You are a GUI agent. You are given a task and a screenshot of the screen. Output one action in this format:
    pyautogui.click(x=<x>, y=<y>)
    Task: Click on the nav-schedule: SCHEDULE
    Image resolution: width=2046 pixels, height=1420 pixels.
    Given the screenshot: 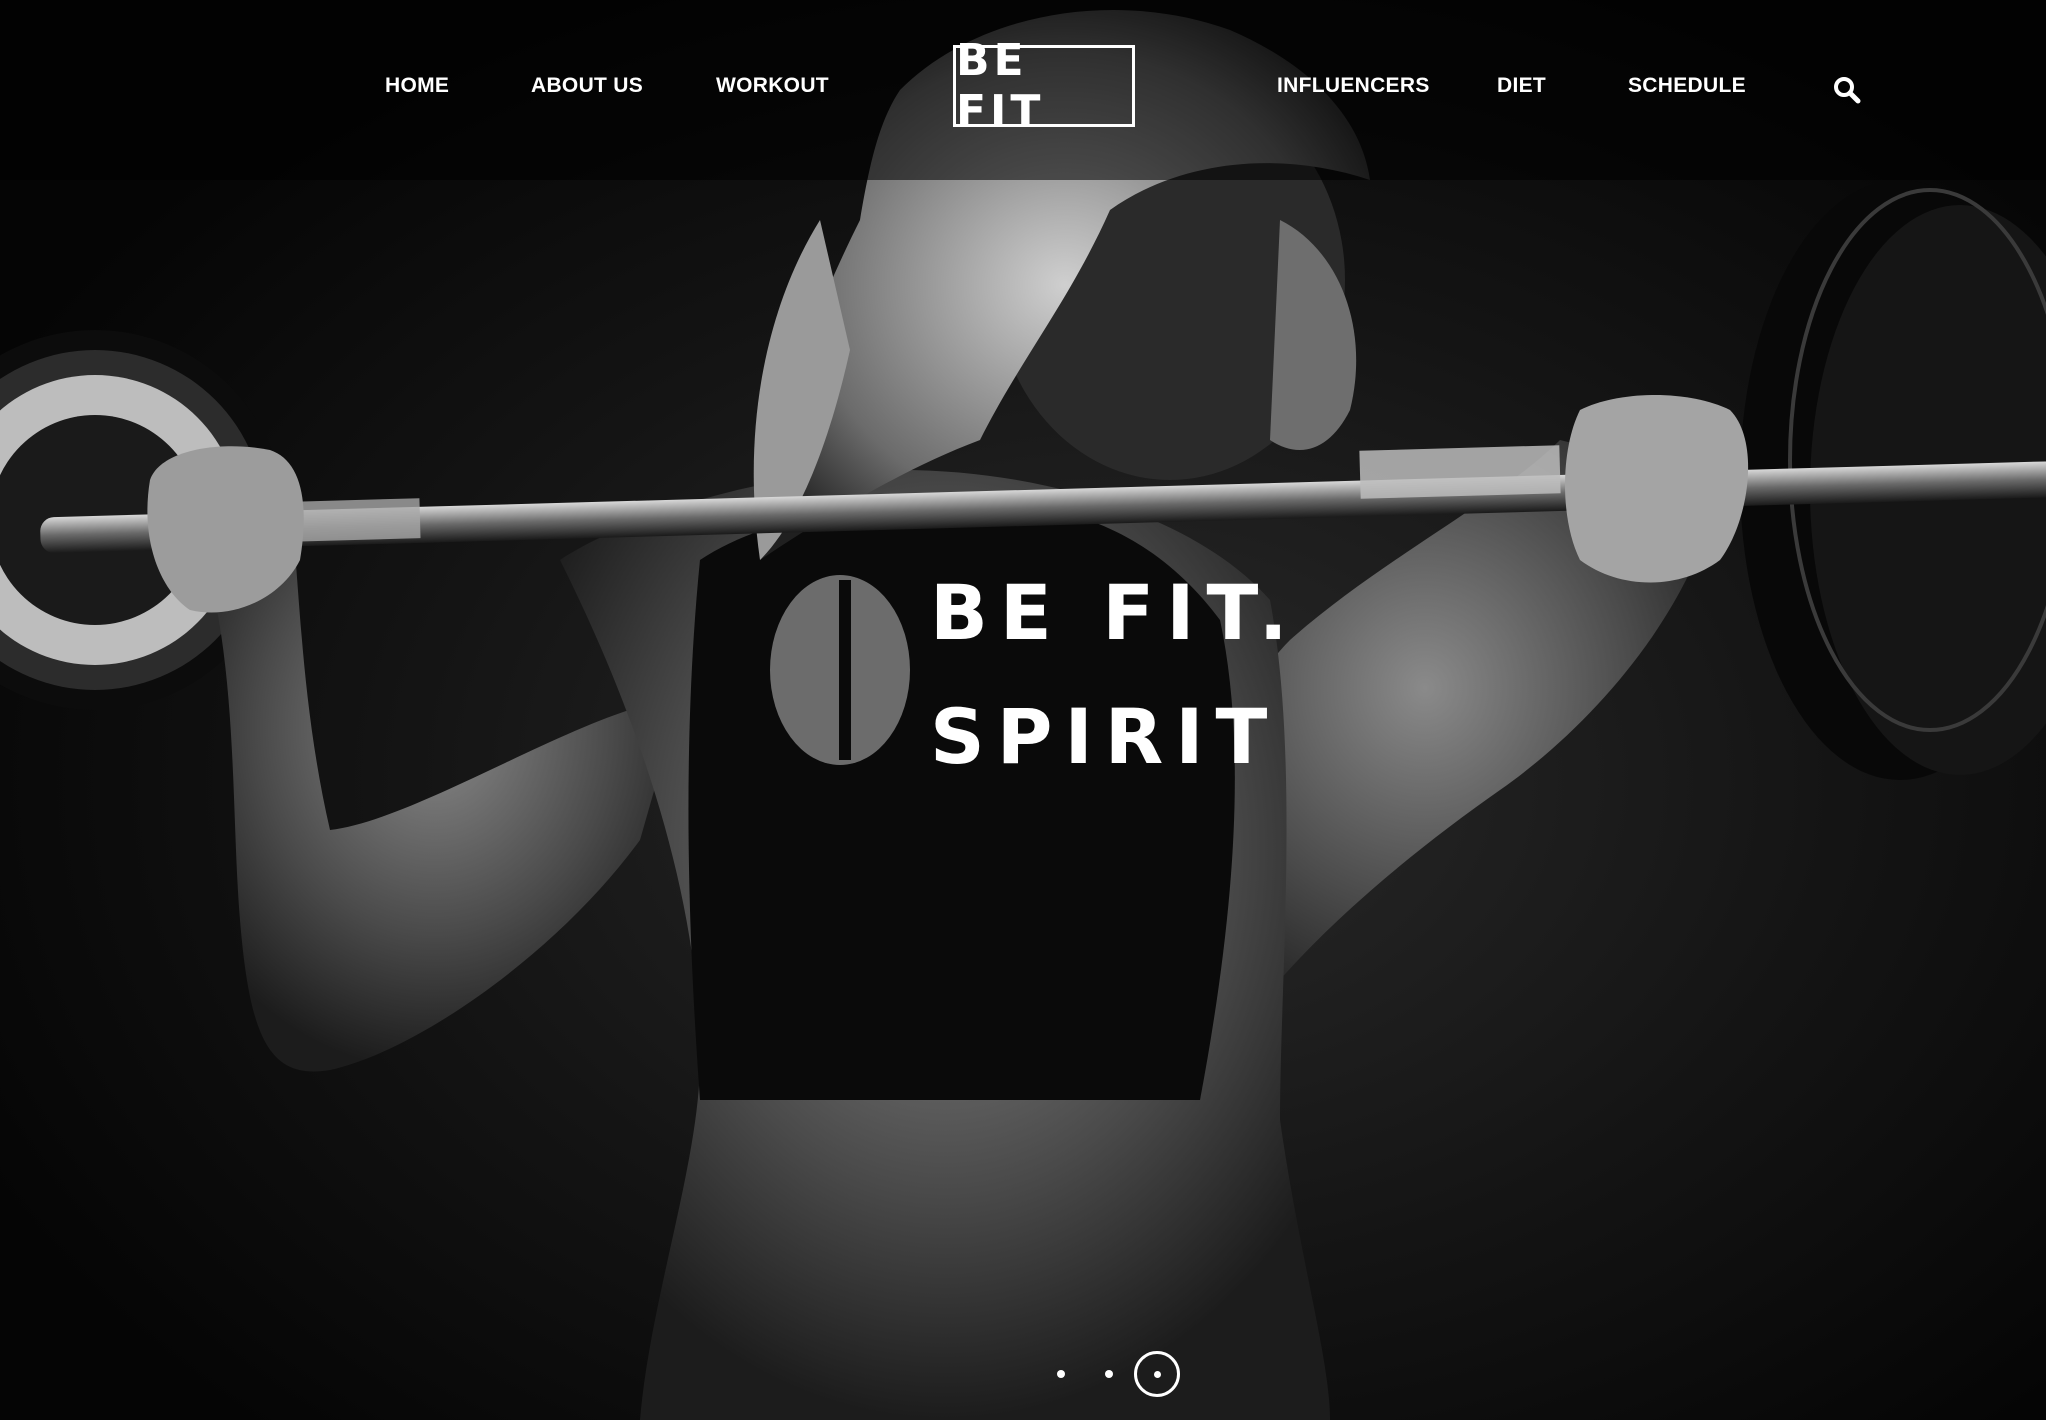 What is the action you would take?
    pyautogui.click(x=1687, y=86)
    